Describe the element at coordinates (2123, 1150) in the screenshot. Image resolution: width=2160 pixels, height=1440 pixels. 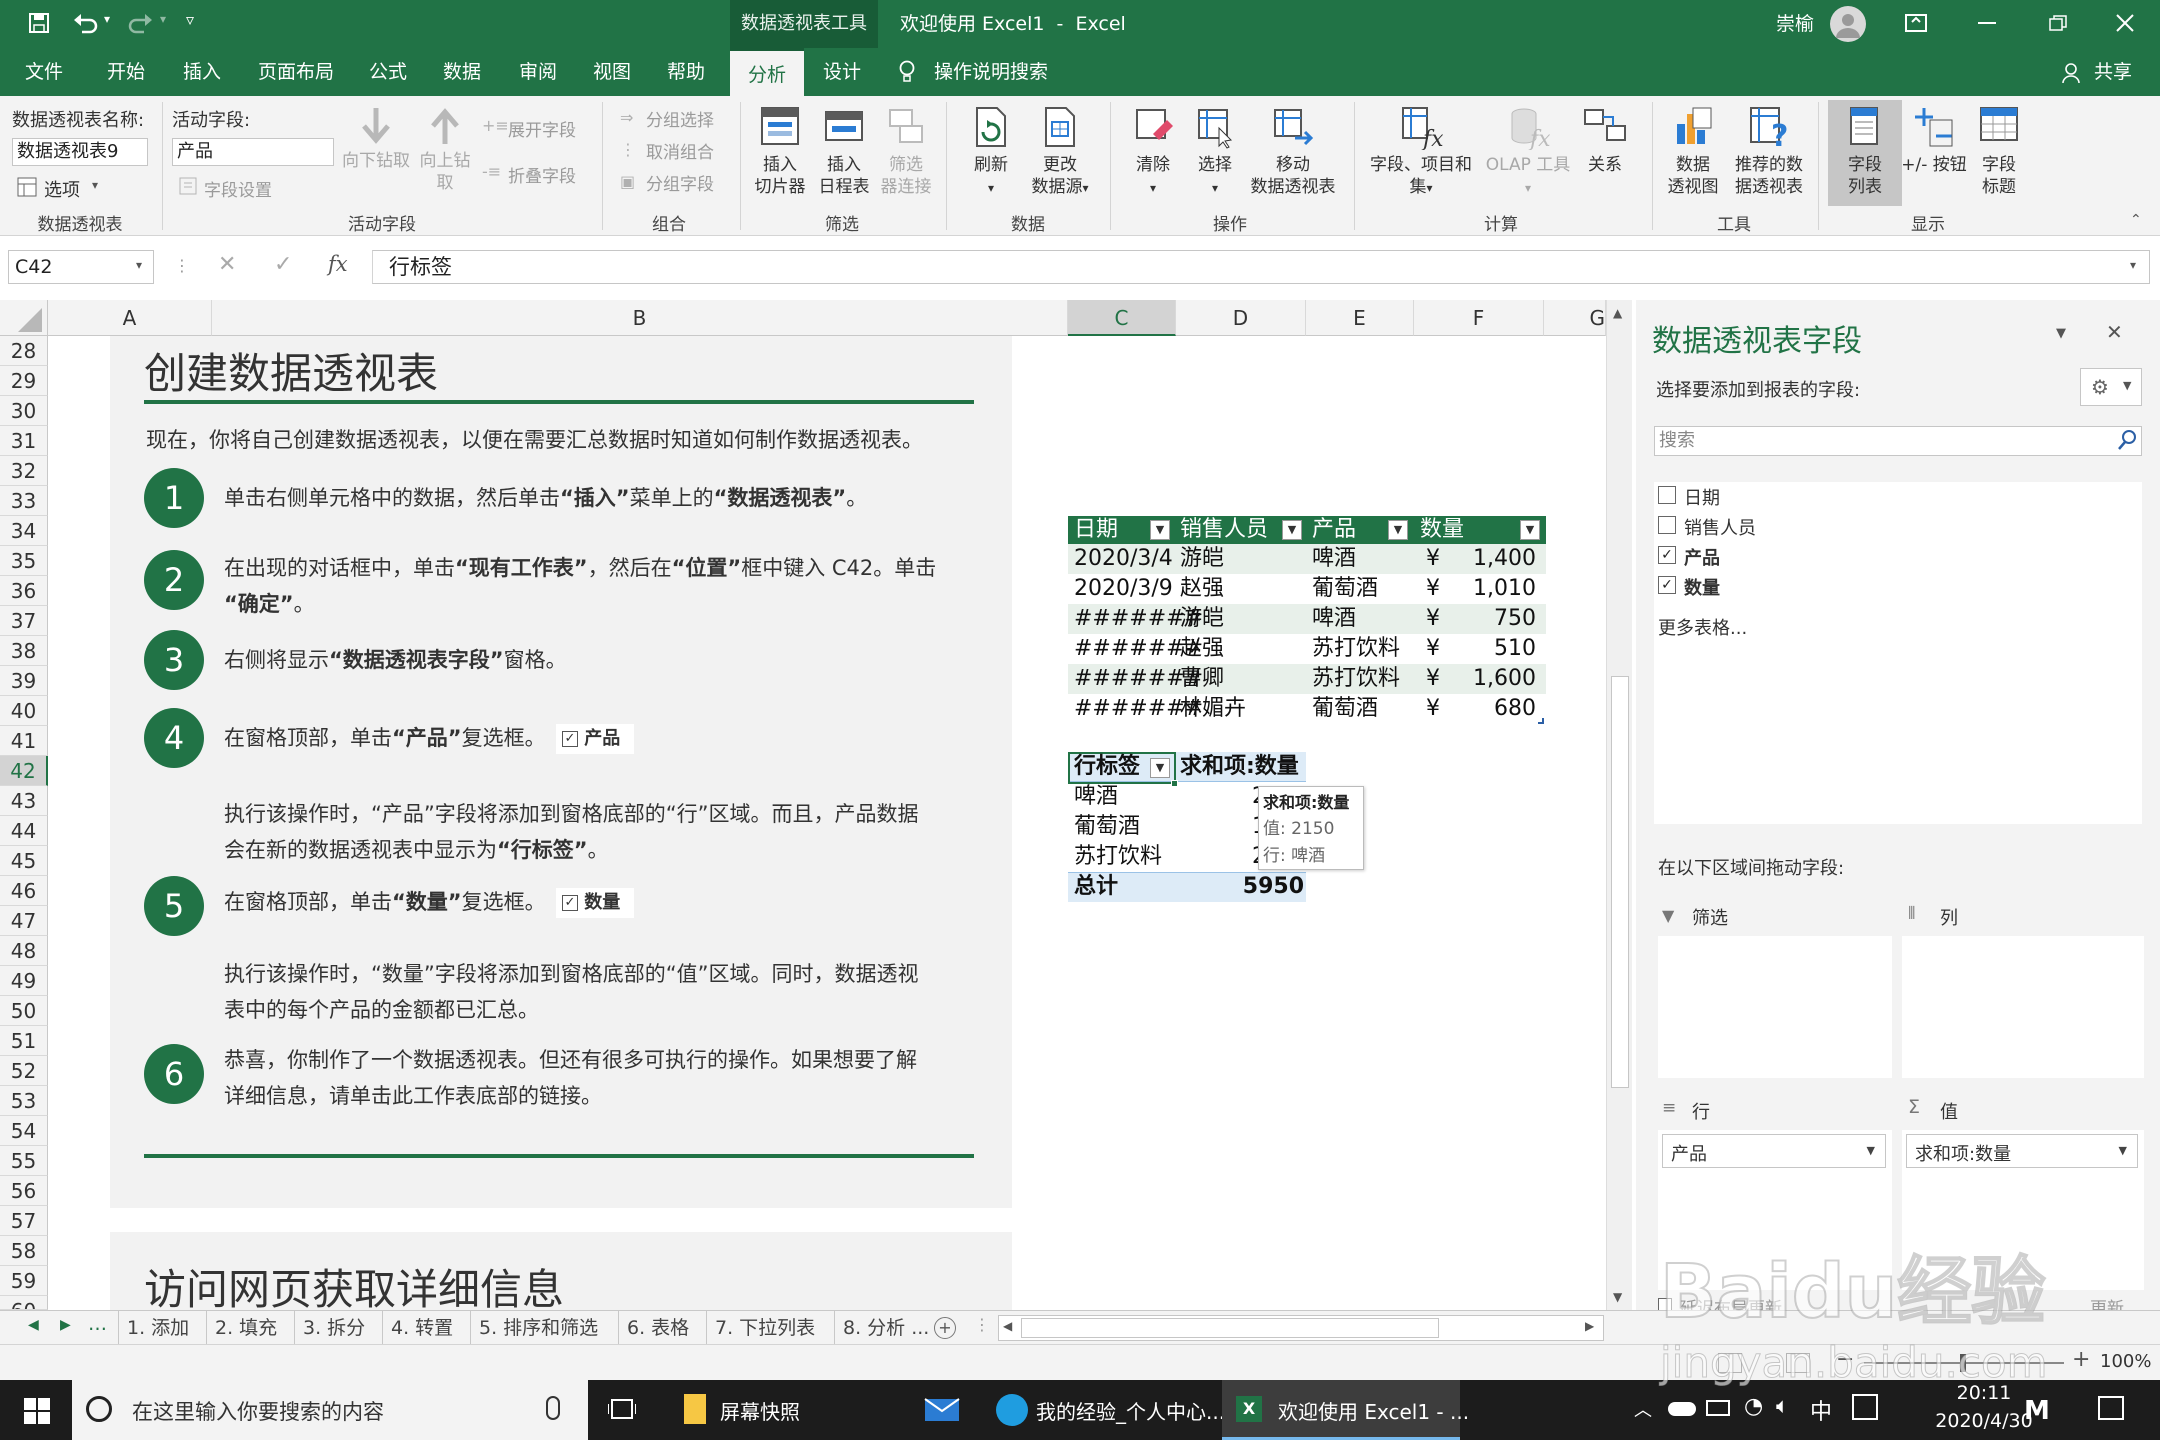
I see `values-field-dropdown-icon: ▼` at that location.